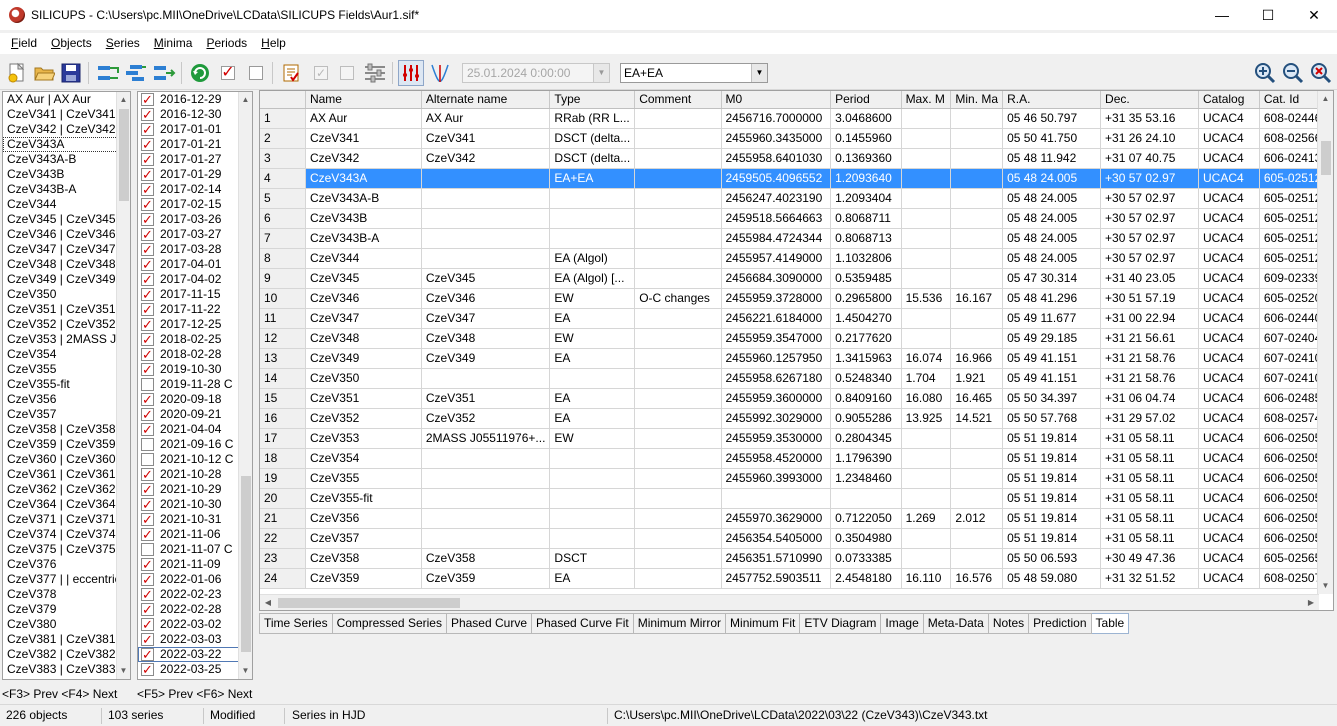 The width and height of the screenshot is (1337, 726). What do you see at coordinates (66, 624) in the screenshot?
I see `object-list-item: CzeV380` at bounding box center [66, 624].